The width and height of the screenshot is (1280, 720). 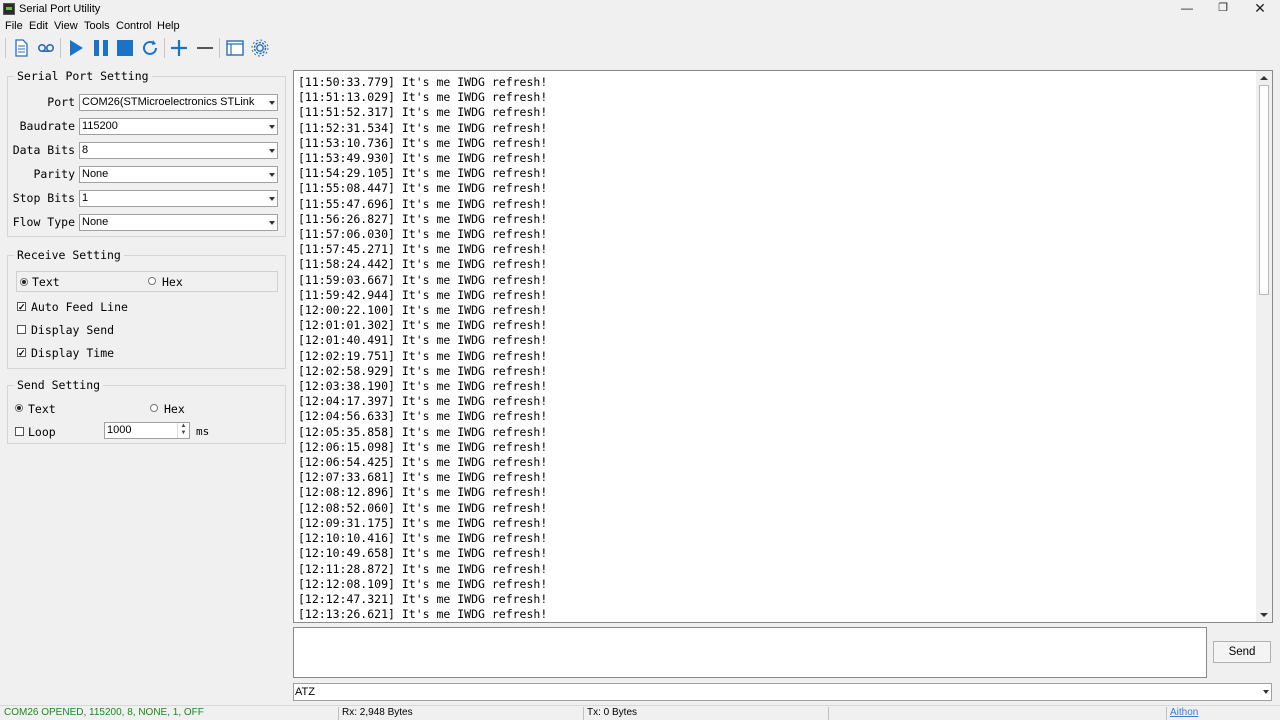 What do you see at coordinates (1260, 9) in the screenshot?
I see `close-button: ✕` at bounding box center [1260, 9].